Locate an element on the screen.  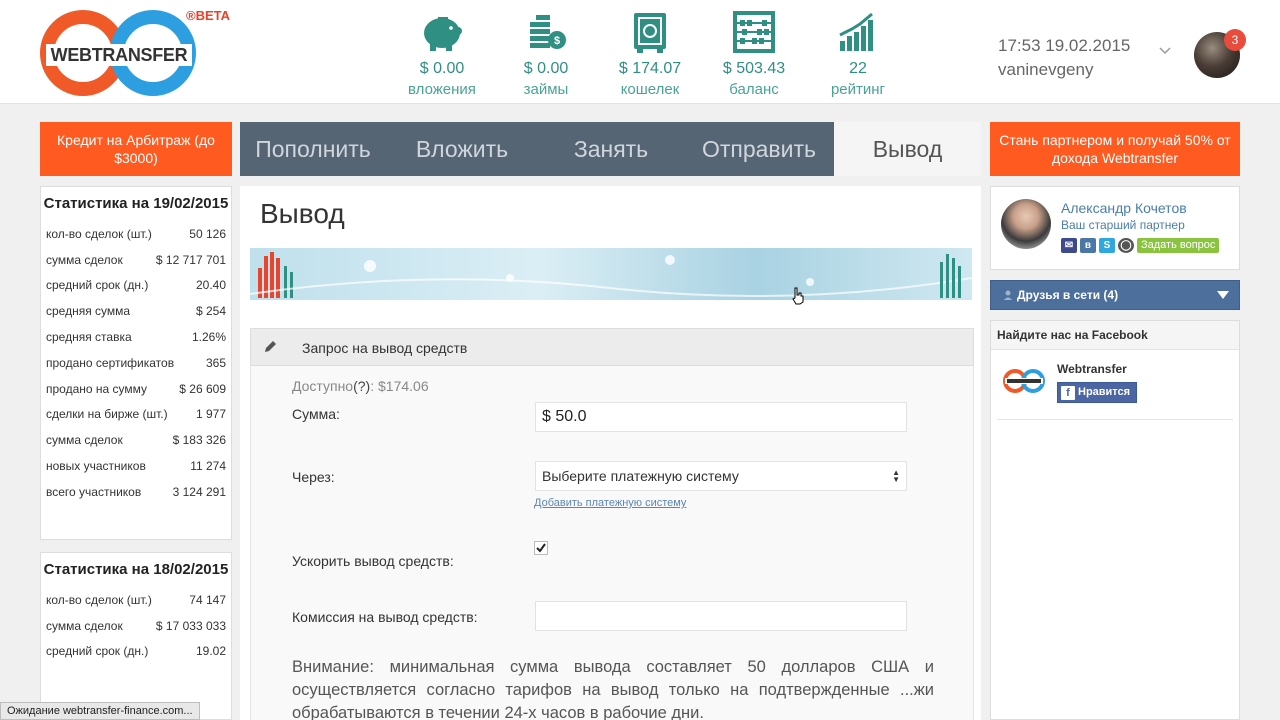
stat-row: сделки на бирже (шт.) 1 977 is located at coordinates (136, 415).